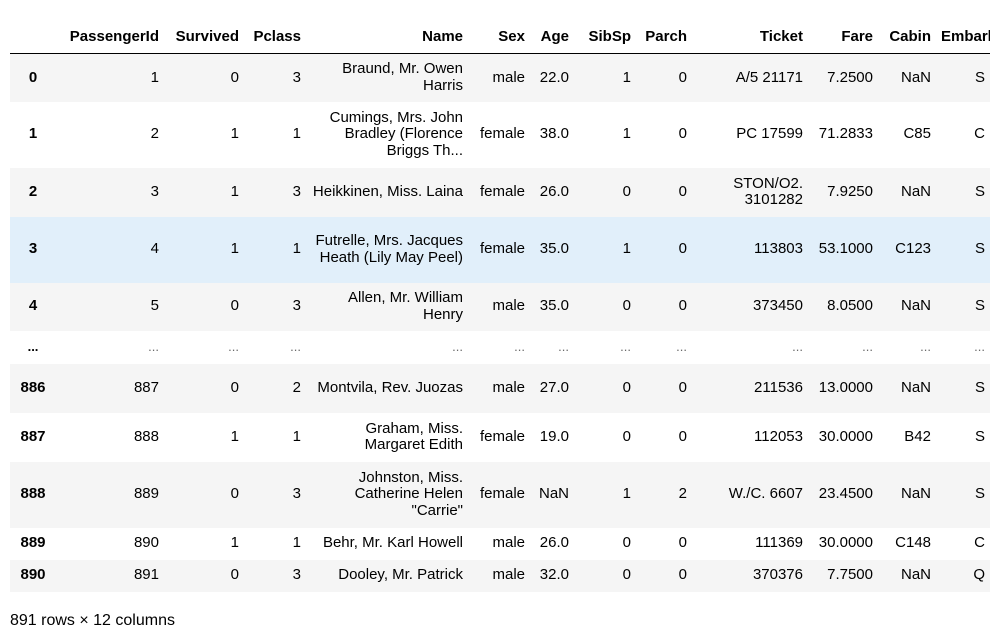 Image resolution: width=1000 pixels, height=640 pixels. I want to click on col-passengerid: PassengerId, so click(110, 38).